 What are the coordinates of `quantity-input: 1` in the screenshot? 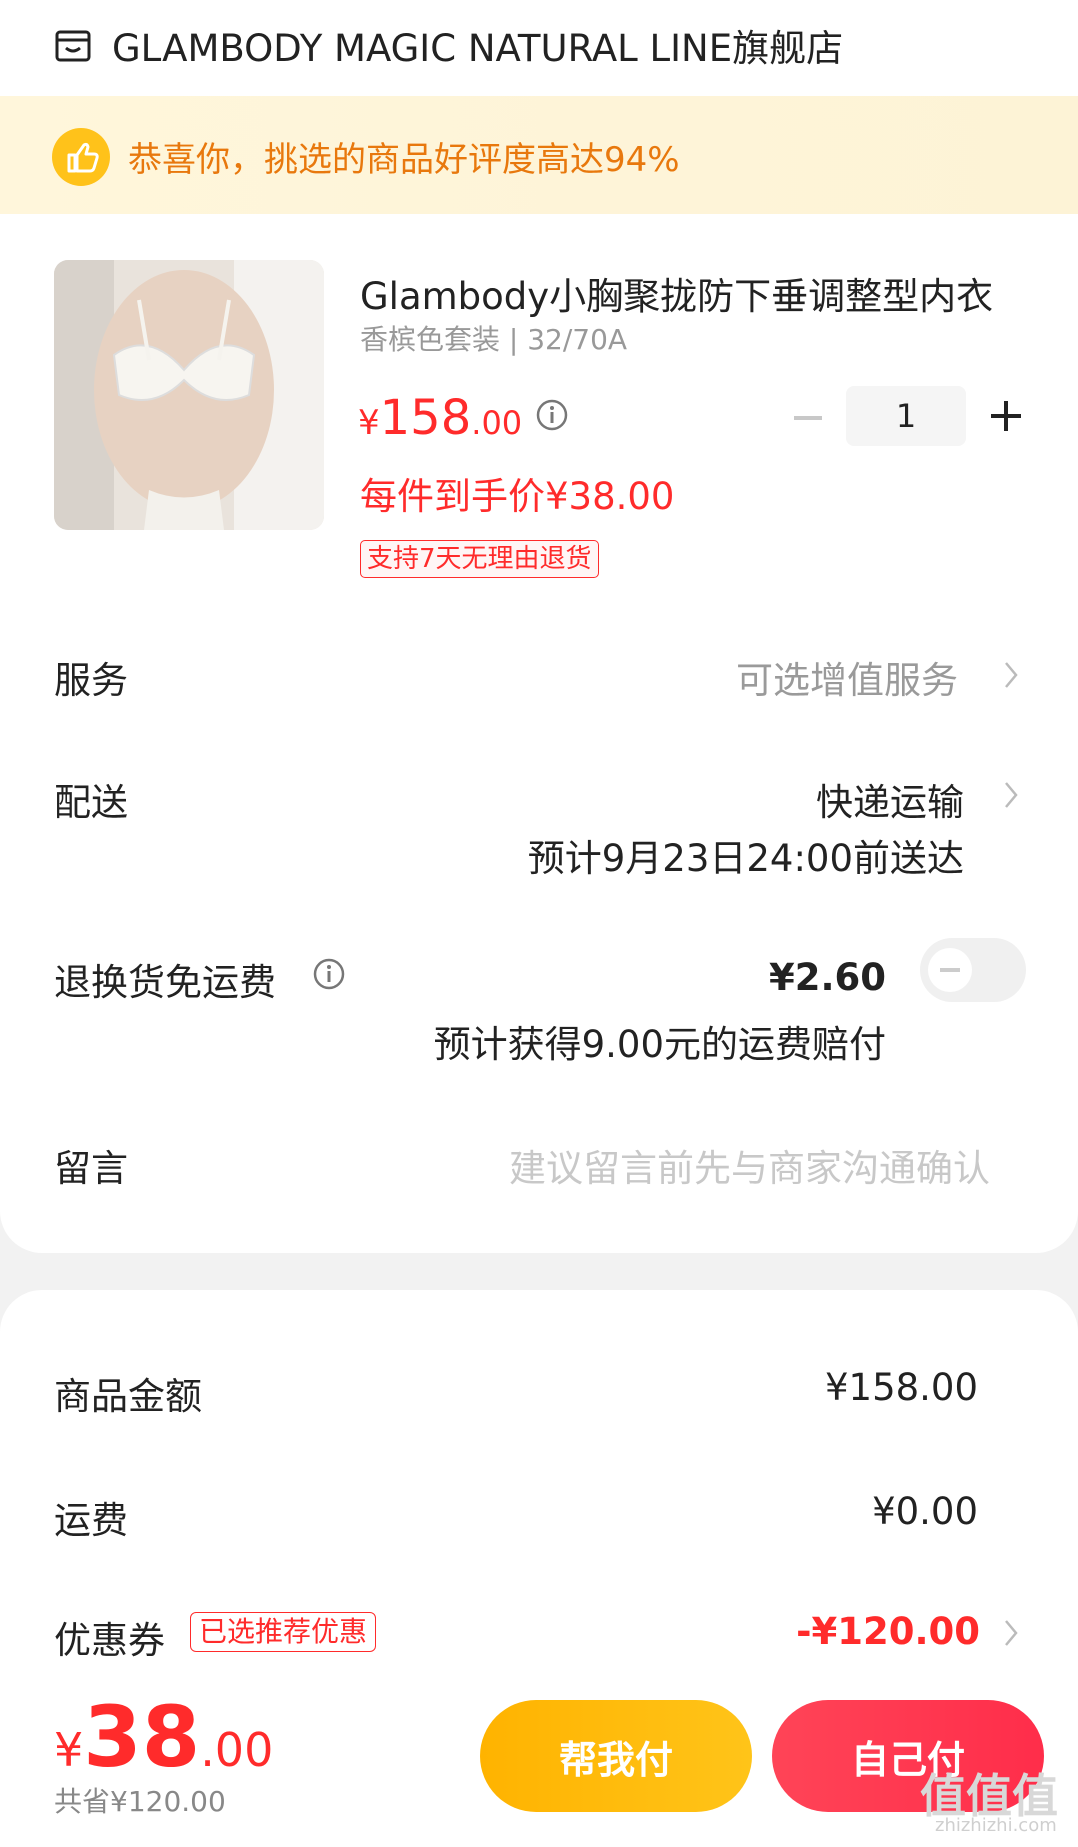 It's located at (906, 416).